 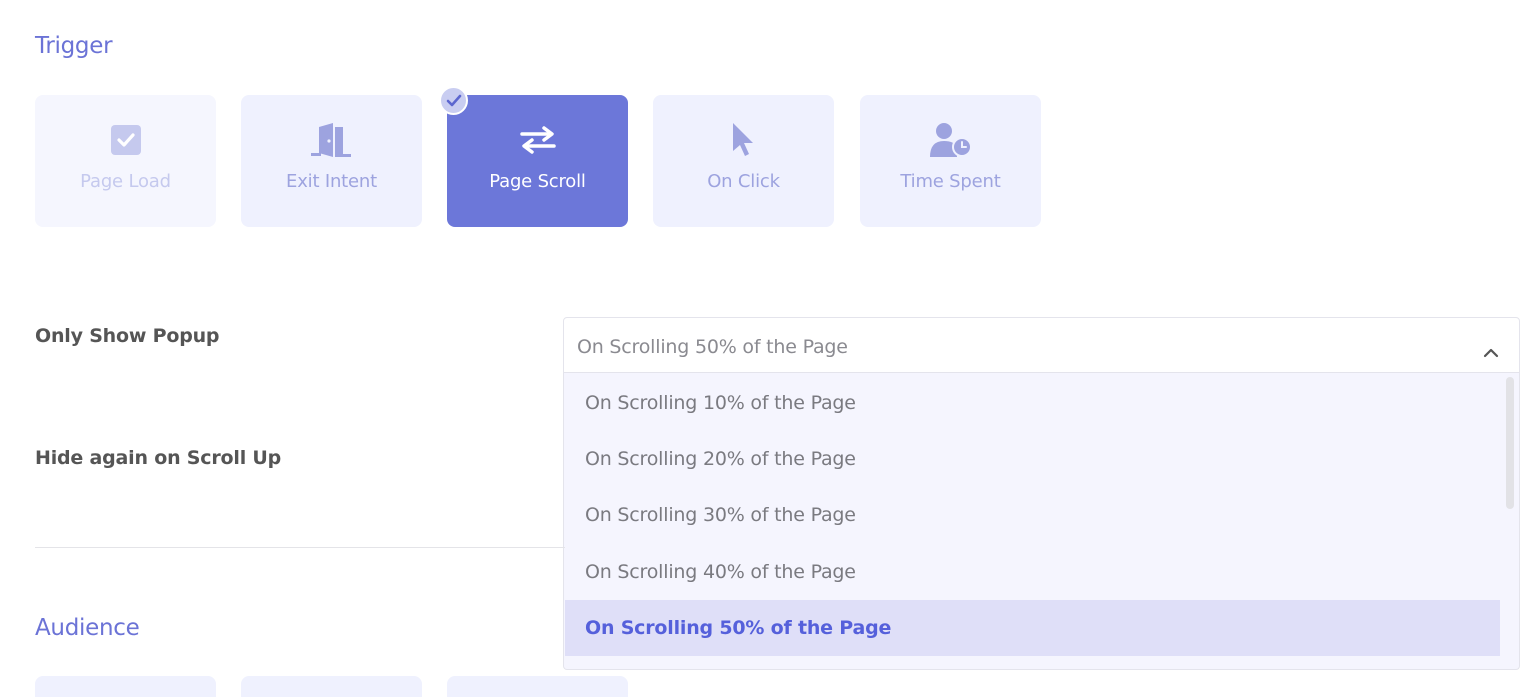 I want to click on only-show-popup-label: Only Show Popup, so click(x=127, y=336).